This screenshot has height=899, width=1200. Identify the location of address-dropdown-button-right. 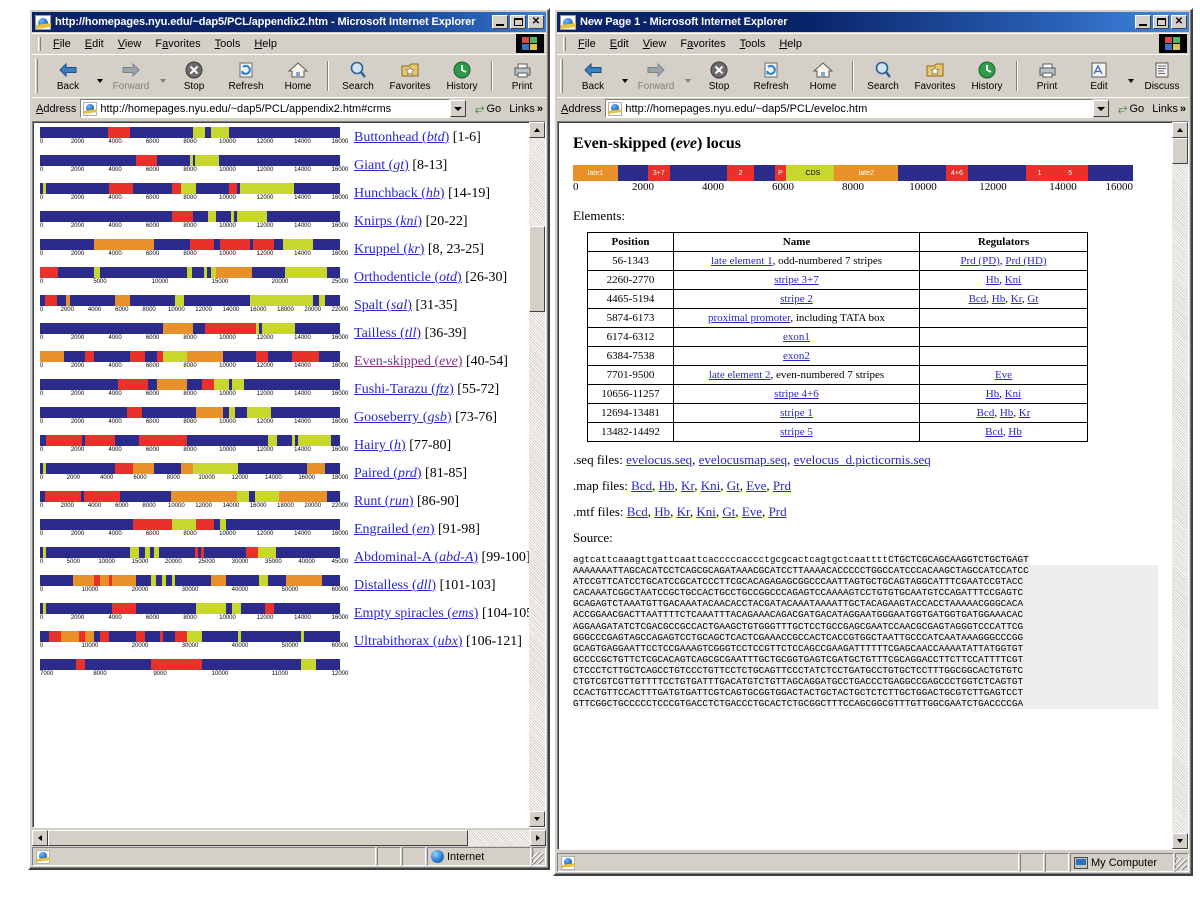
(1100, 108).